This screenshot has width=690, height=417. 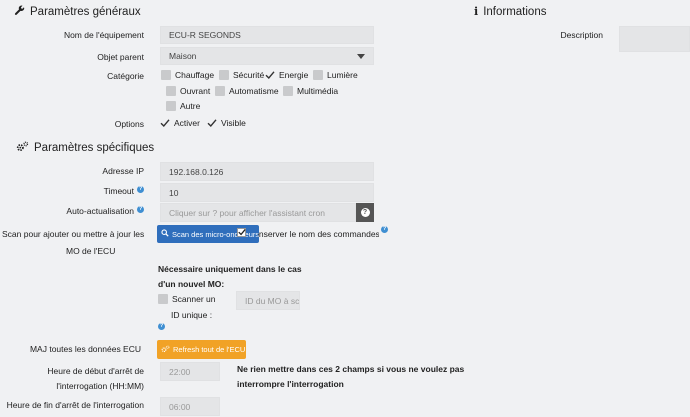 I want to click on scan-label-line1: Scan pour ajouter ou mettre à jour les, so click(x=73, y=234).